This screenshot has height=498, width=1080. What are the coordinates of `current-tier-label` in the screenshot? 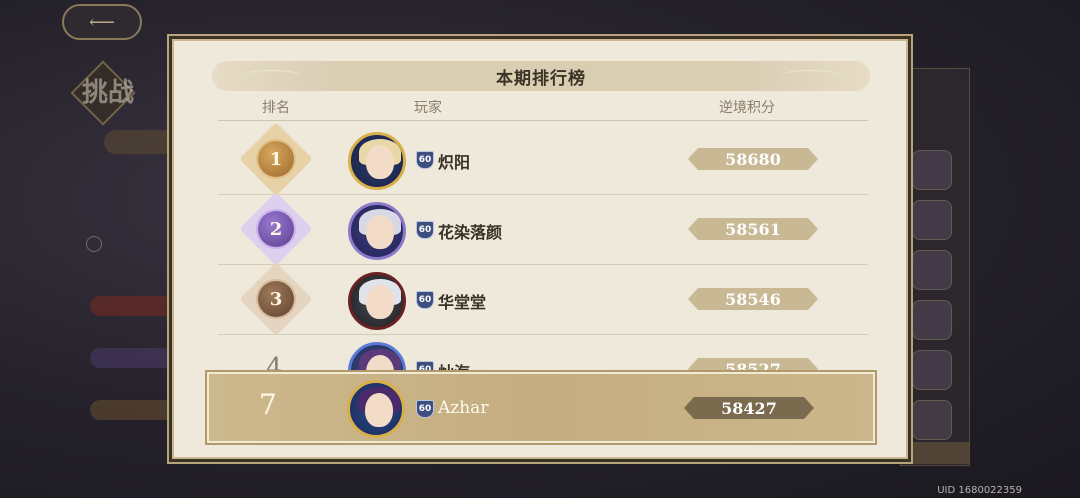 It's located at (935, 453).